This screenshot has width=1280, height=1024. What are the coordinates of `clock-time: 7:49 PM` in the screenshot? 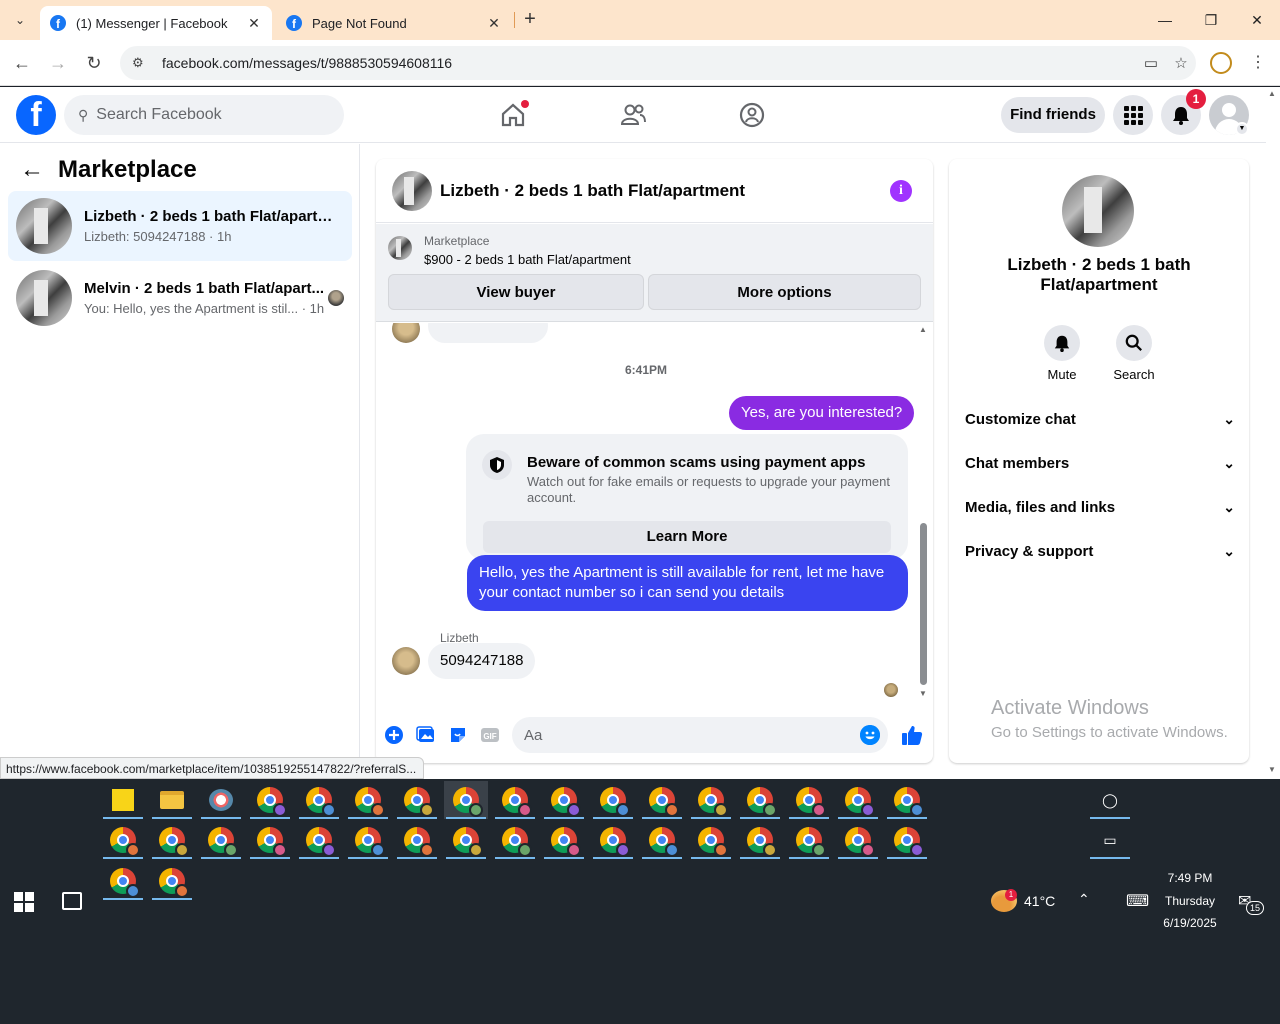 It's located at (1190, 878).